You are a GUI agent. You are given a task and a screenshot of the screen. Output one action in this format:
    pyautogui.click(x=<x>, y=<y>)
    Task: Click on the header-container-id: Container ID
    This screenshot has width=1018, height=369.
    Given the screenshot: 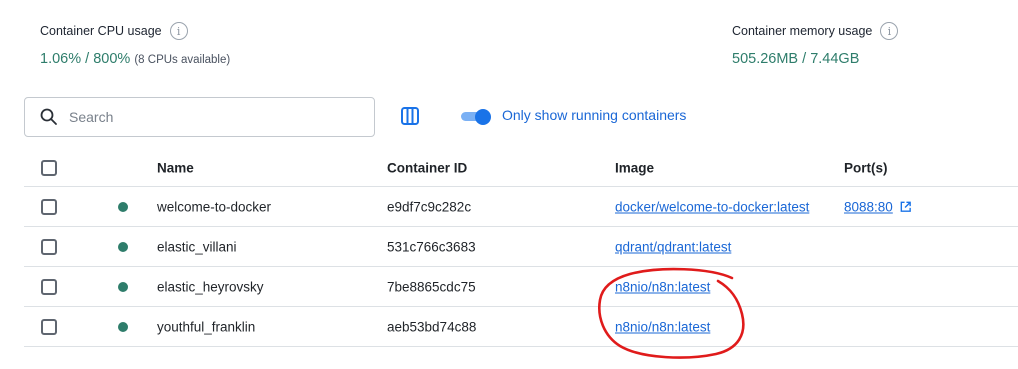 What is the action you would take?
    pyautogui.click(x=427, y=168)
    